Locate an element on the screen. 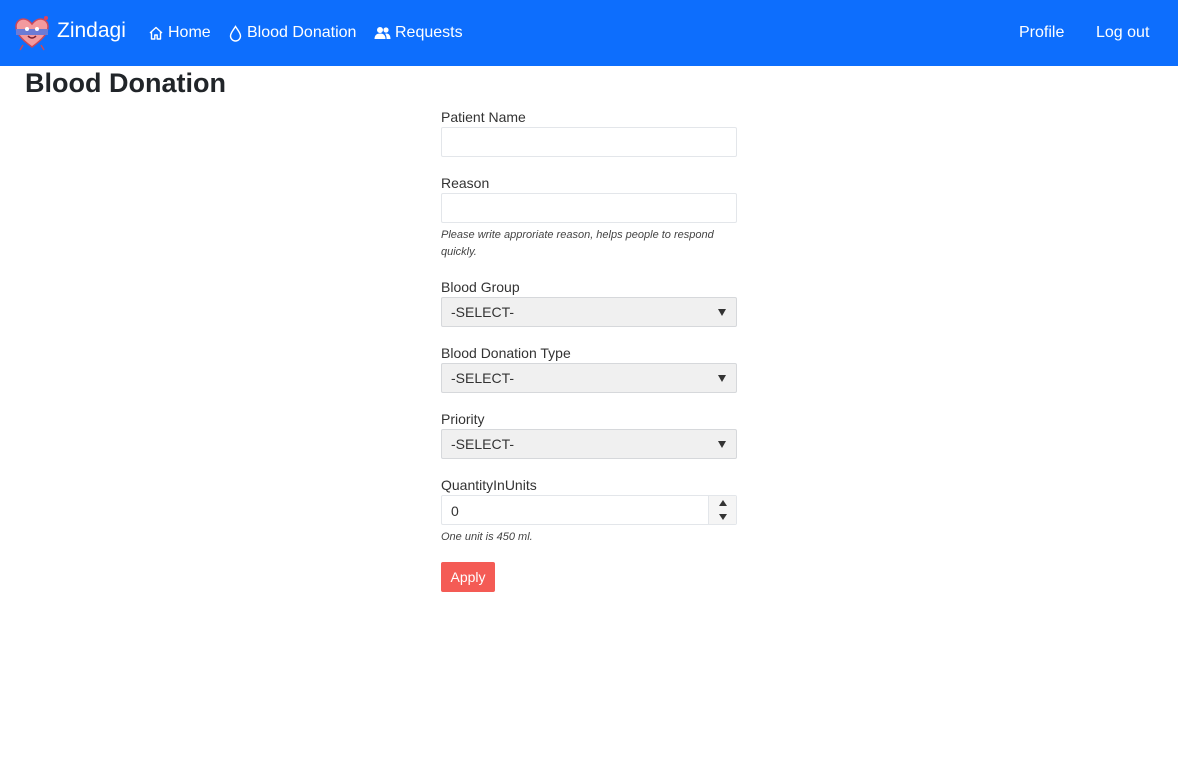  heart-mascot-logo-icon is located at coordinates (32, 33).